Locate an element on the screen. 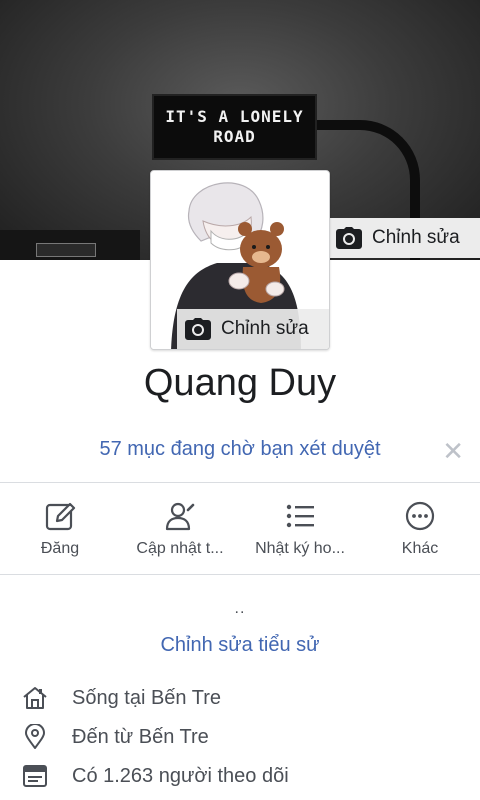 Image resolution: width=480 pixels, height=800 pixels. profile-picture: Chỉnh sửa is located at coordinates (240, 260).